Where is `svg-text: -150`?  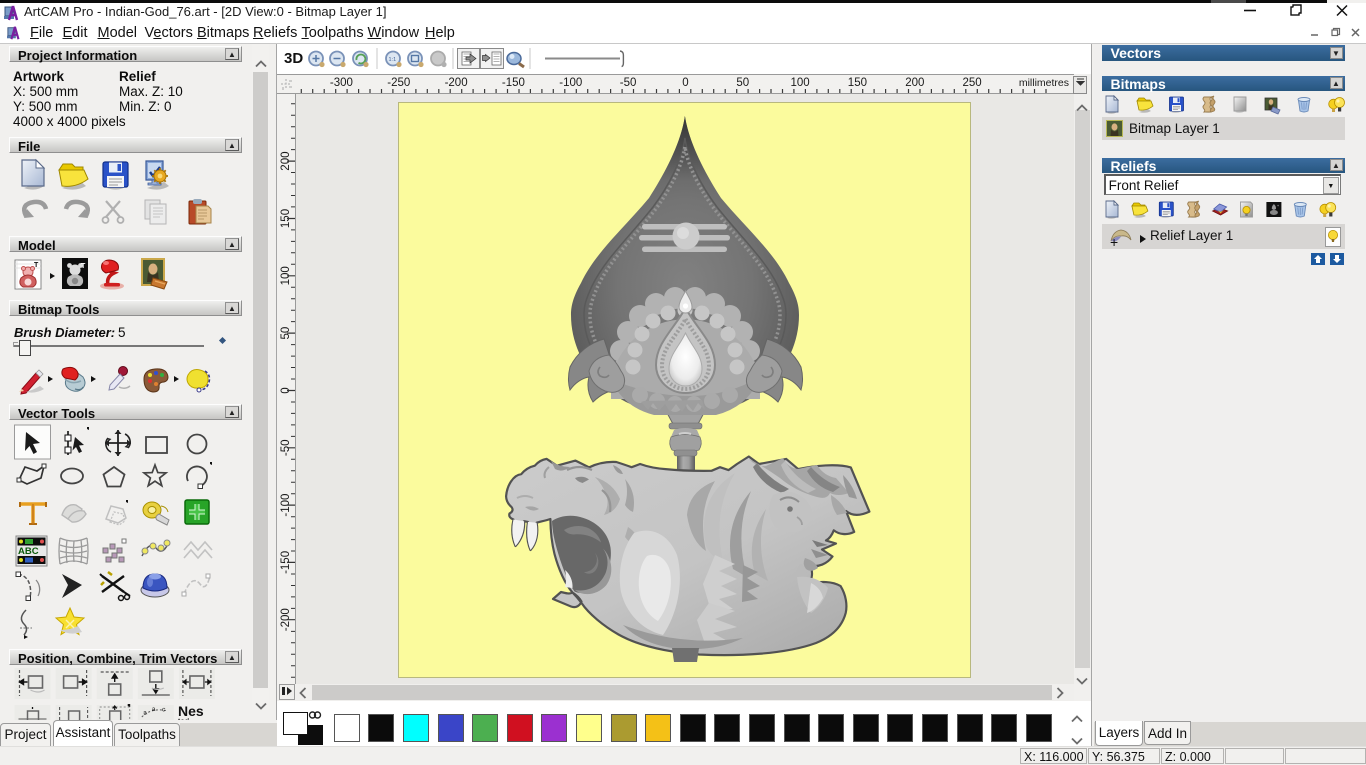
svg-text: -150 is located at coordinates (513, 83).